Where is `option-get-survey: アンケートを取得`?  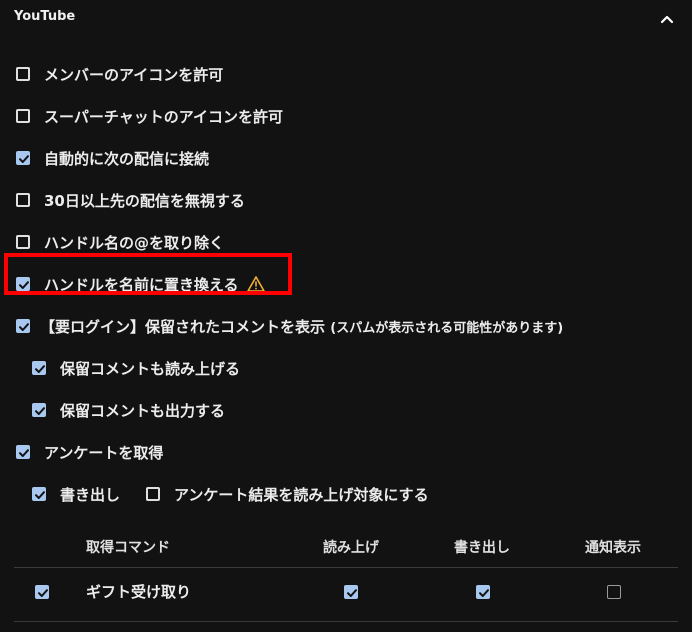 option-get-survey: アンケートを取得 is located at coordinates (89, 452).